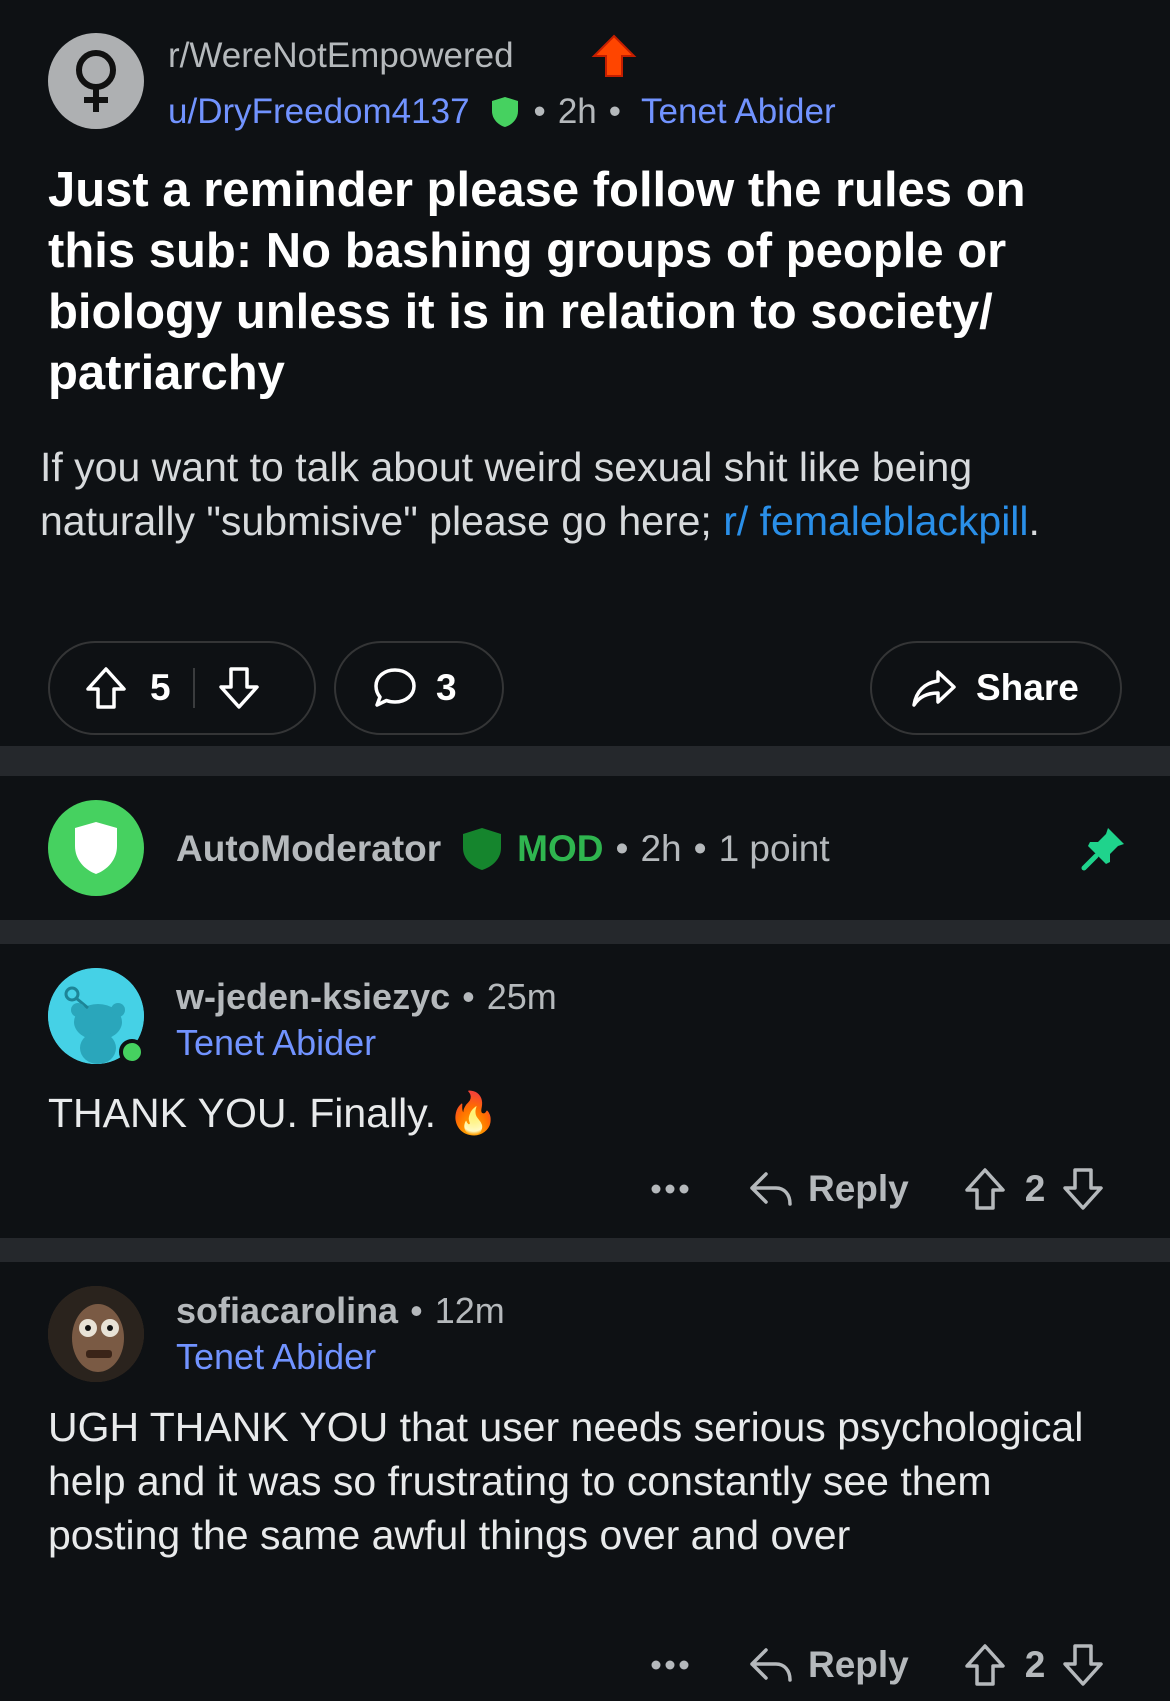  I want to click on subreddit-name: r/WereNotEmpowered, so click(341, 56).